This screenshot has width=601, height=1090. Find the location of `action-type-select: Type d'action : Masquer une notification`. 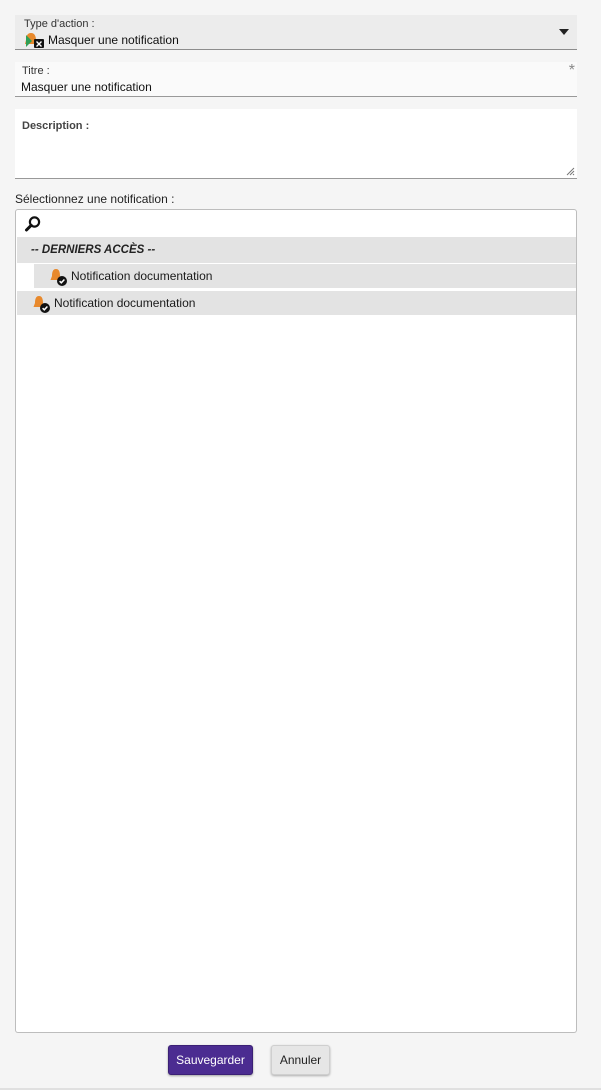

action-type-select: Type d'action : Masquer une notification is located at coordinates (296, 32).